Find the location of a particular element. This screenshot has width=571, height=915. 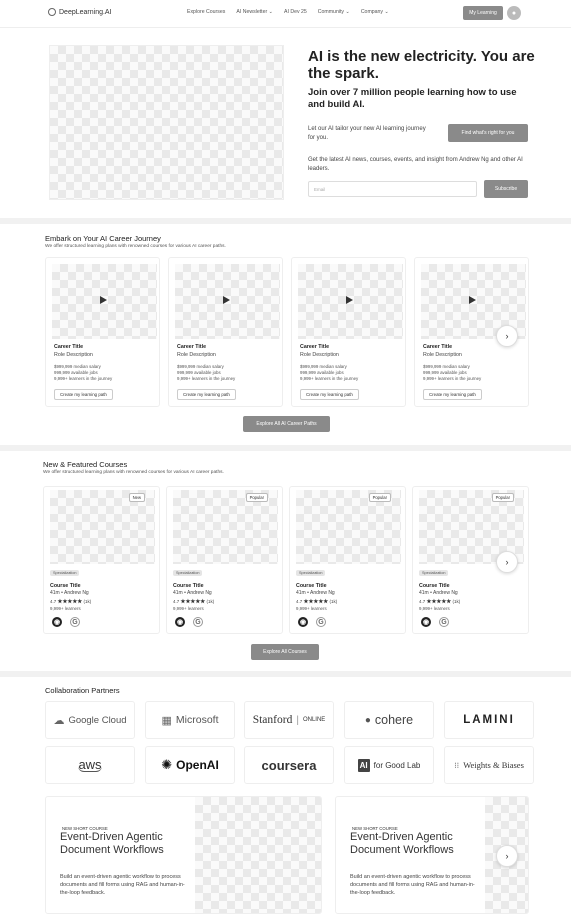

nav-link-ai-dev: AI Dev 25 is located at coordinates (295, 12).